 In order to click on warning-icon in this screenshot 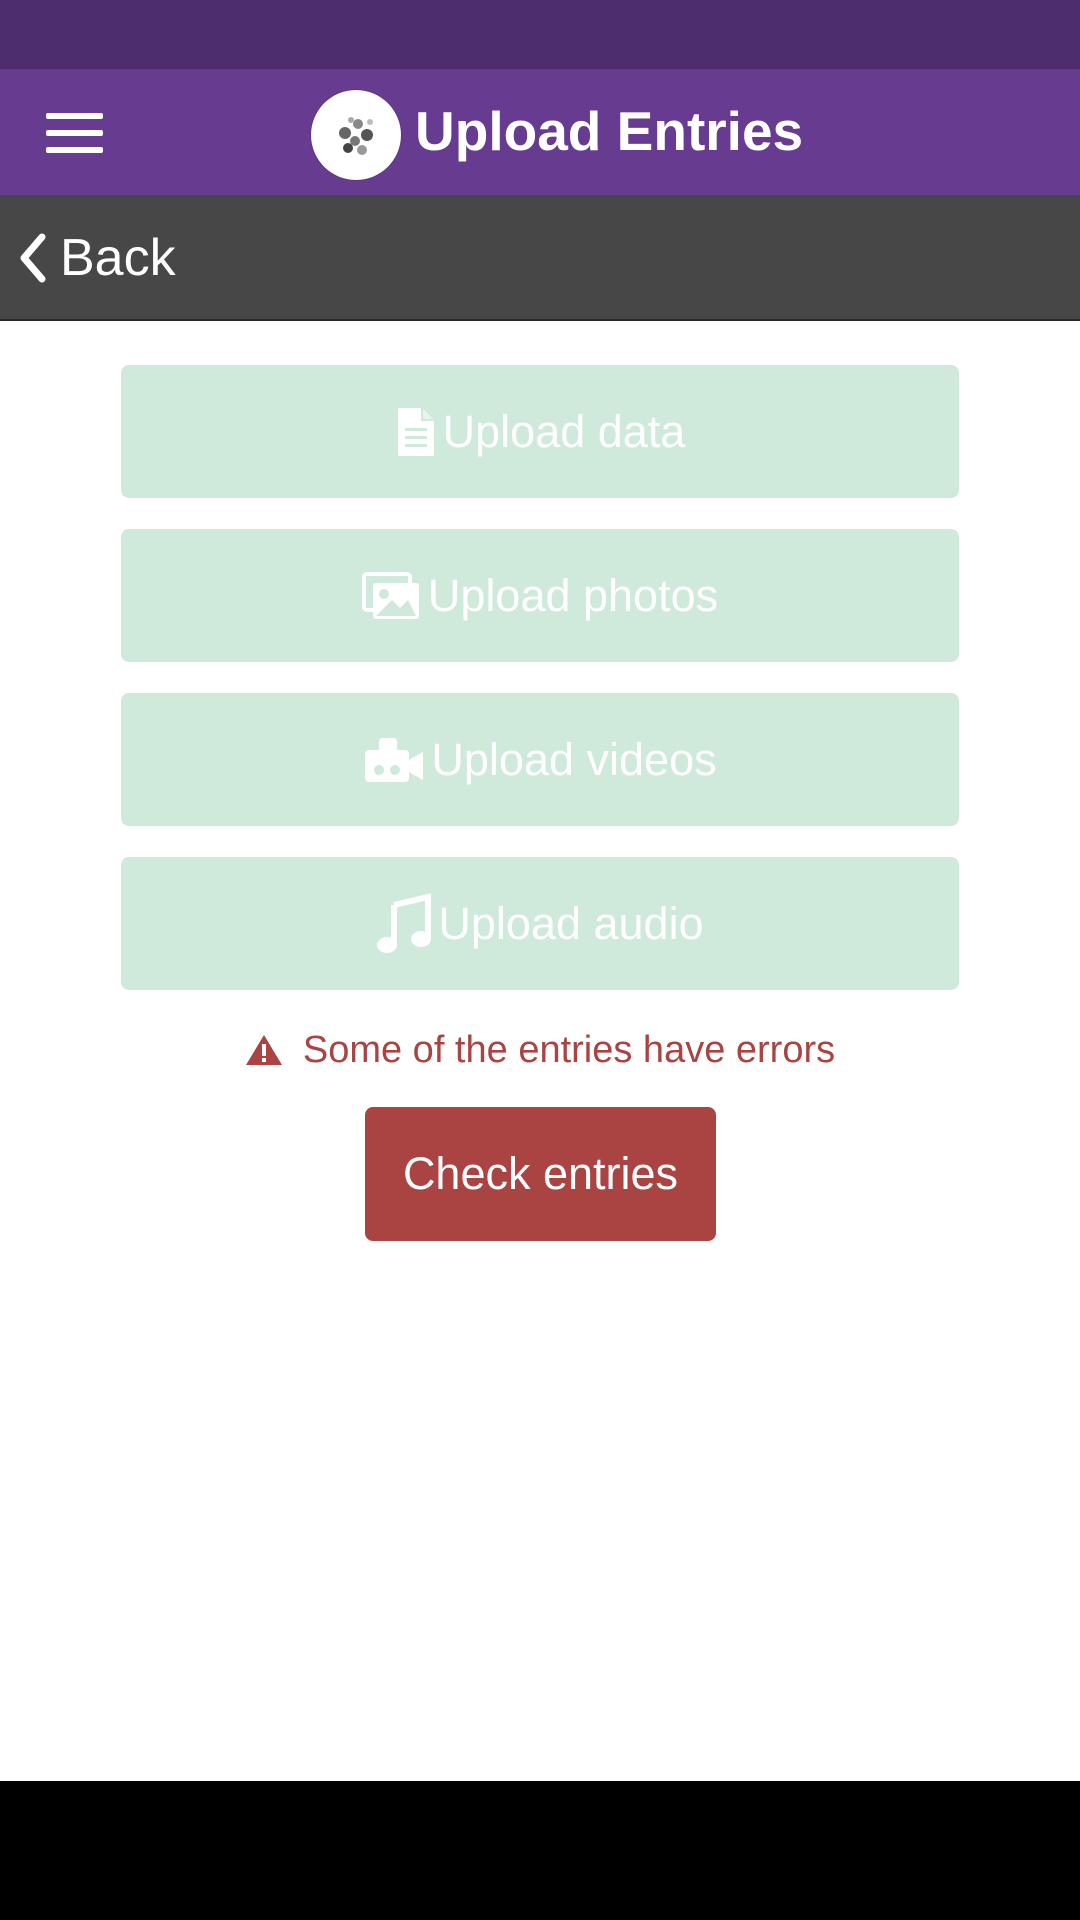, I will do `click(264, 1050)`.